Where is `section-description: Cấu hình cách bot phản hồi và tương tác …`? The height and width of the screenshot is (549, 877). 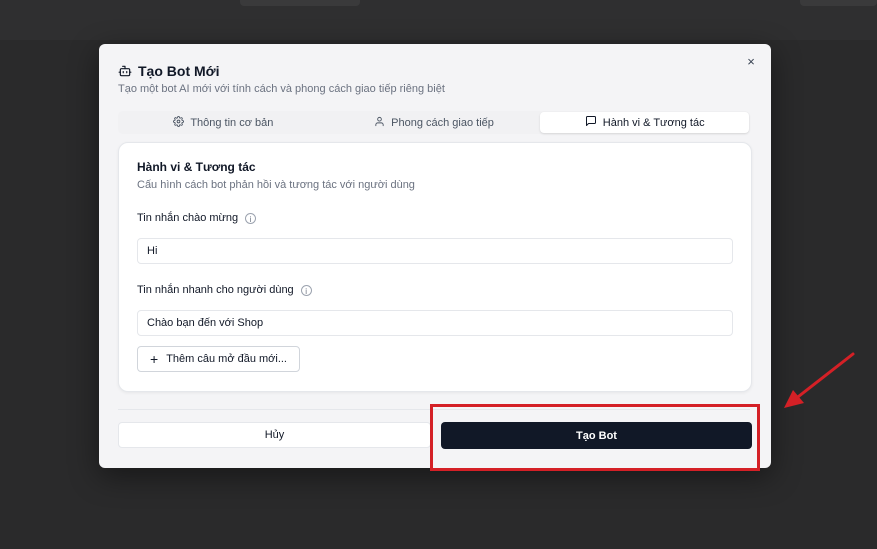
section-description: Cấu hình cách bot phản hồi và tương tác … is located at coordinates (276, 185).